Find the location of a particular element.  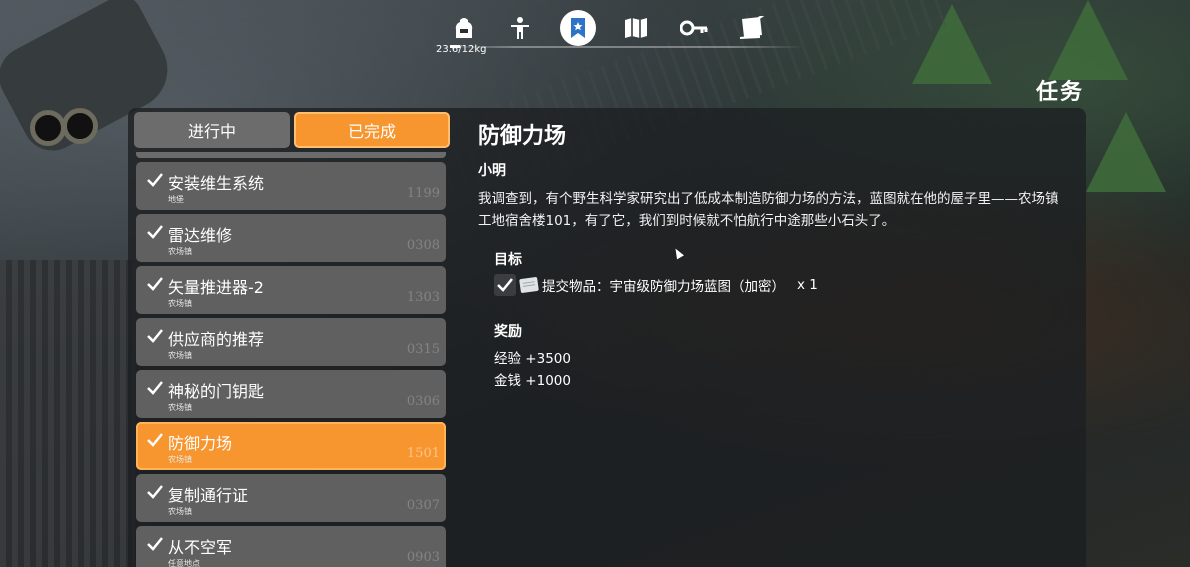

quest-name: 防御力场 is located at coordinates (200, 443).